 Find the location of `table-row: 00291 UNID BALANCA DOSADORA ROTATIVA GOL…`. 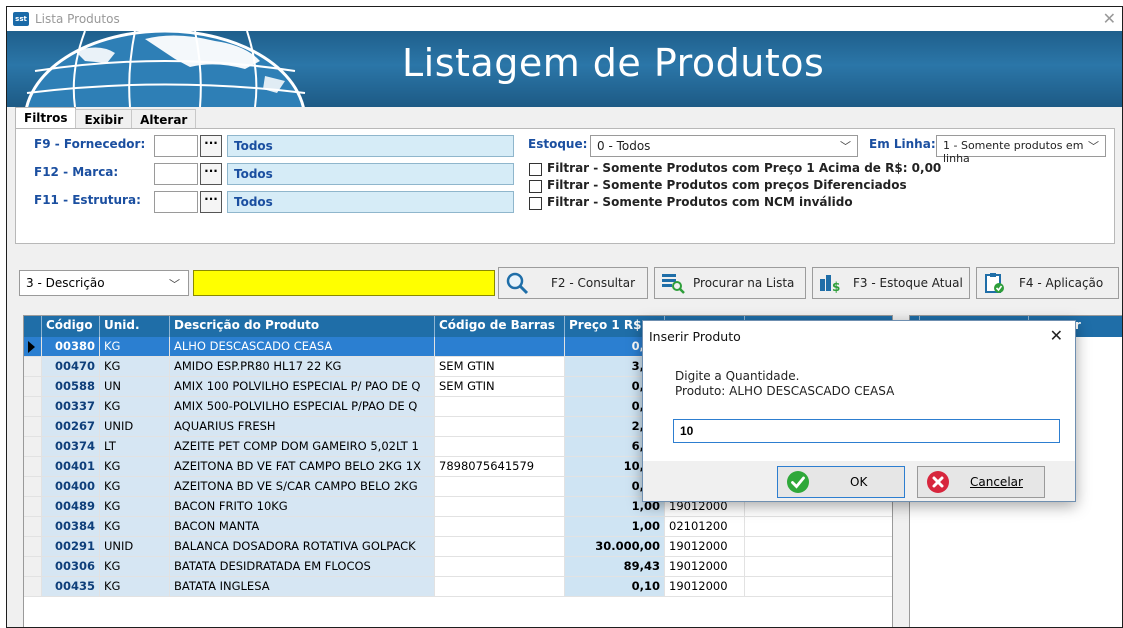

table-row: 00291 UNID BALANCA DOSADORA ROTATIVA GOL… is located at coordinates (458, 547).